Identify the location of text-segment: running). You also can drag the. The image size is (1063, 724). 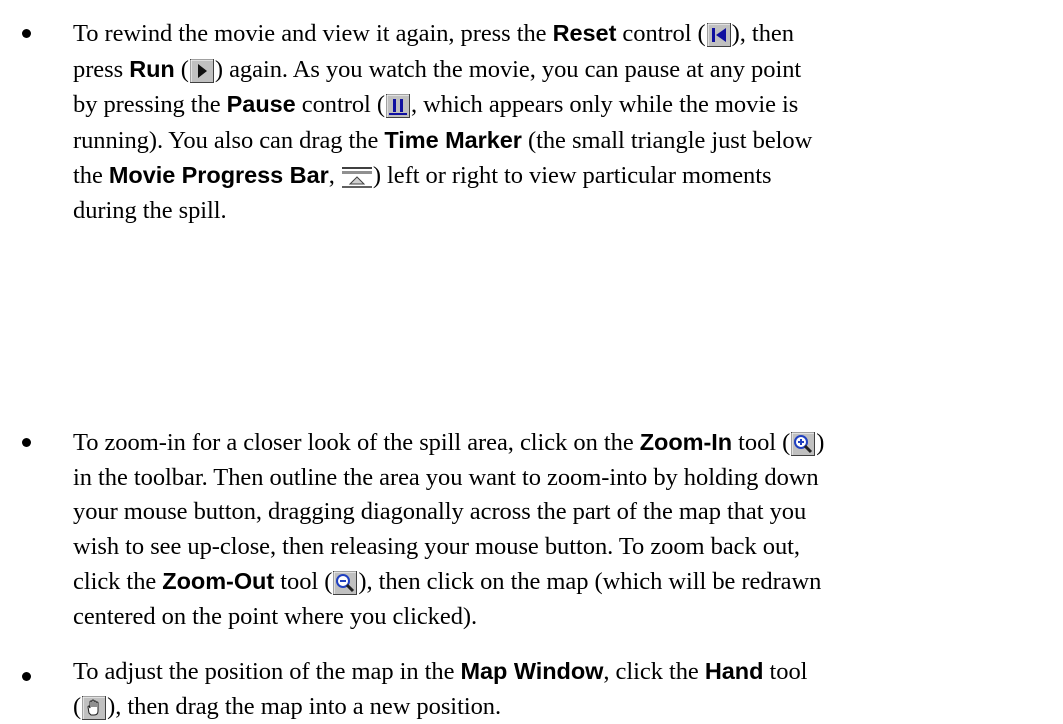
(228, 140).